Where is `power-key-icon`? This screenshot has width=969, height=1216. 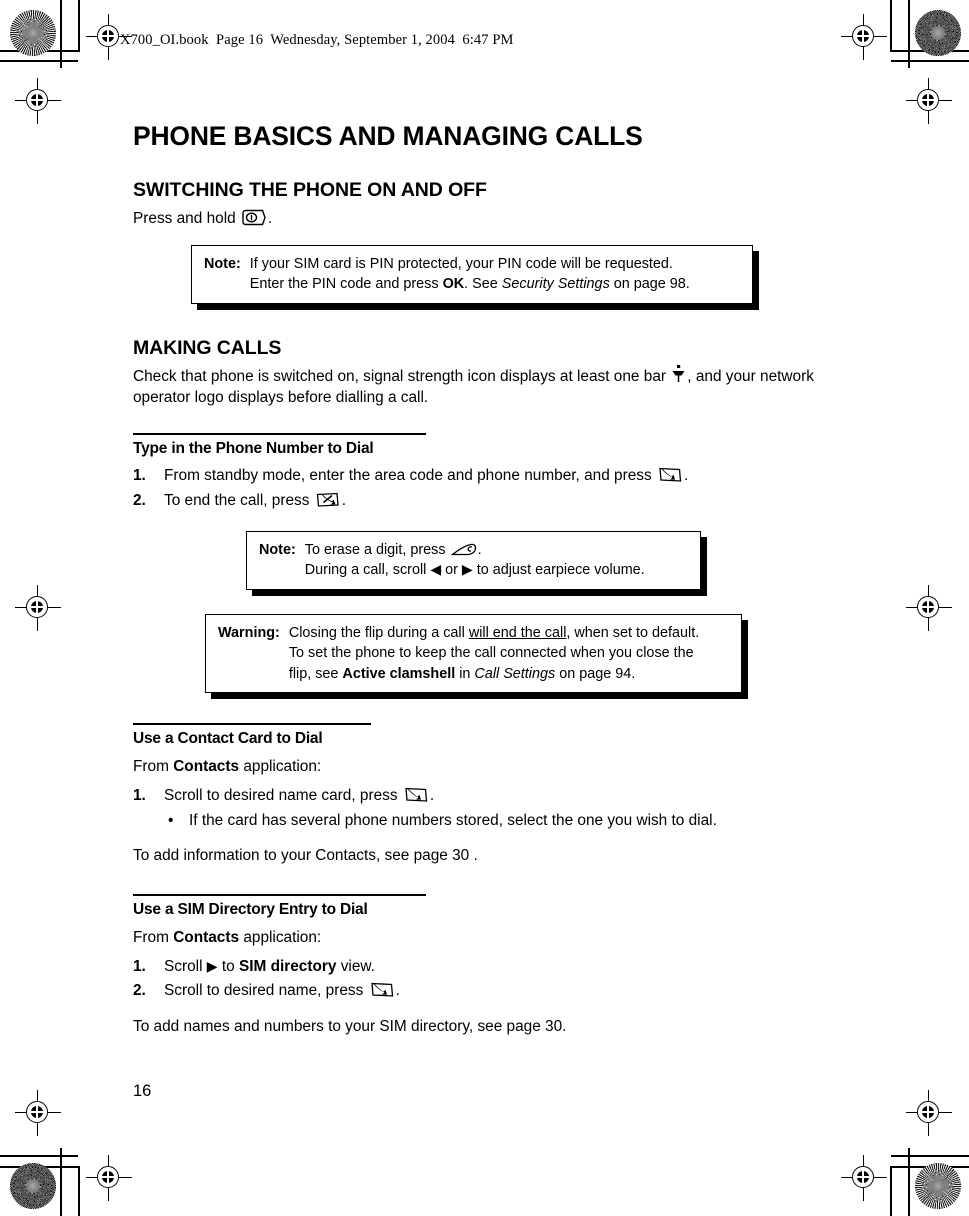
power-key-icon is located at coordinates (254, 217).